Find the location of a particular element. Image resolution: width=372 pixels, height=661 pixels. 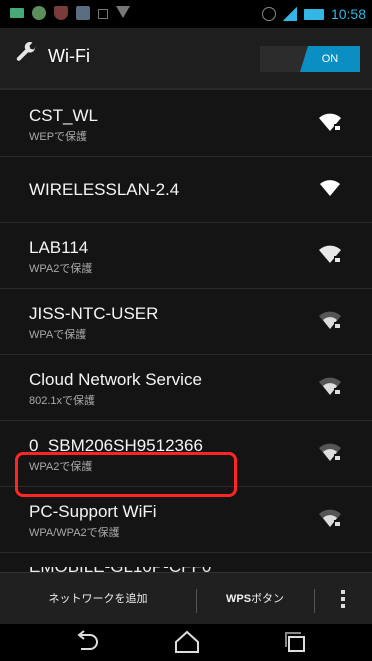

network-name: CST_WL is located at coordinates (63, 115).